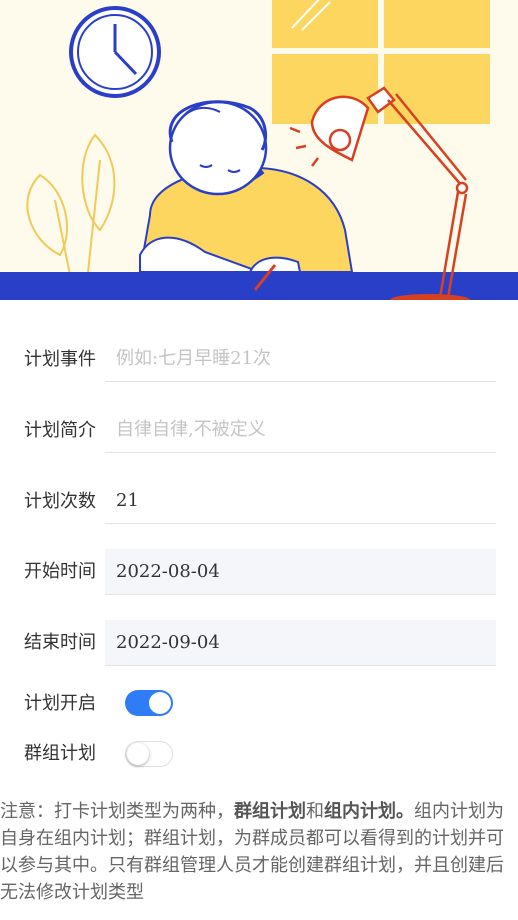 The image size is (518, 920). I want to click on event-row: 计划事件, so click(259, 359).